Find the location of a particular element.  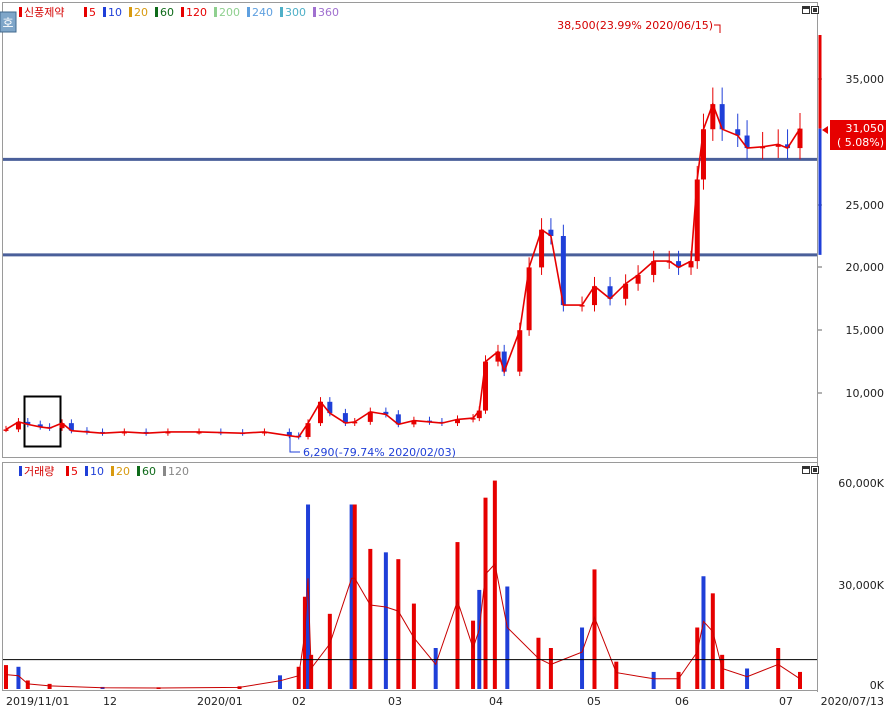

vol-tick-30000: 30,000K is located at coordinates (861, 585).